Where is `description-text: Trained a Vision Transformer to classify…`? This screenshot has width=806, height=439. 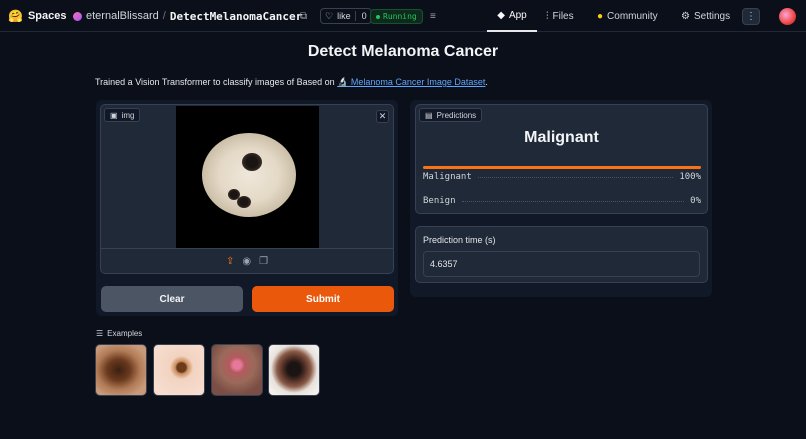
description-text: Trained a Vision Transformer to classify… is located at coordinates (215, 82).